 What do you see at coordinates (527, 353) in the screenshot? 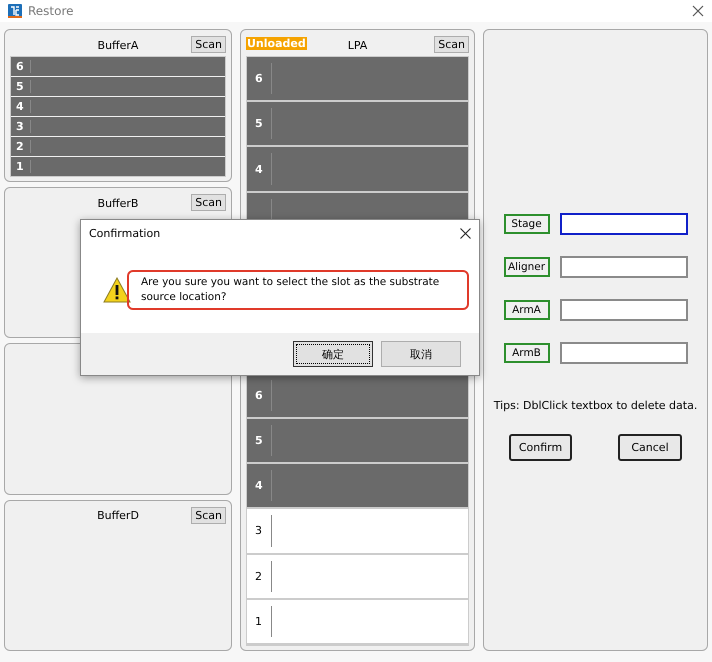
I see `target-label: ArmB` at bounding box center [527, 353].